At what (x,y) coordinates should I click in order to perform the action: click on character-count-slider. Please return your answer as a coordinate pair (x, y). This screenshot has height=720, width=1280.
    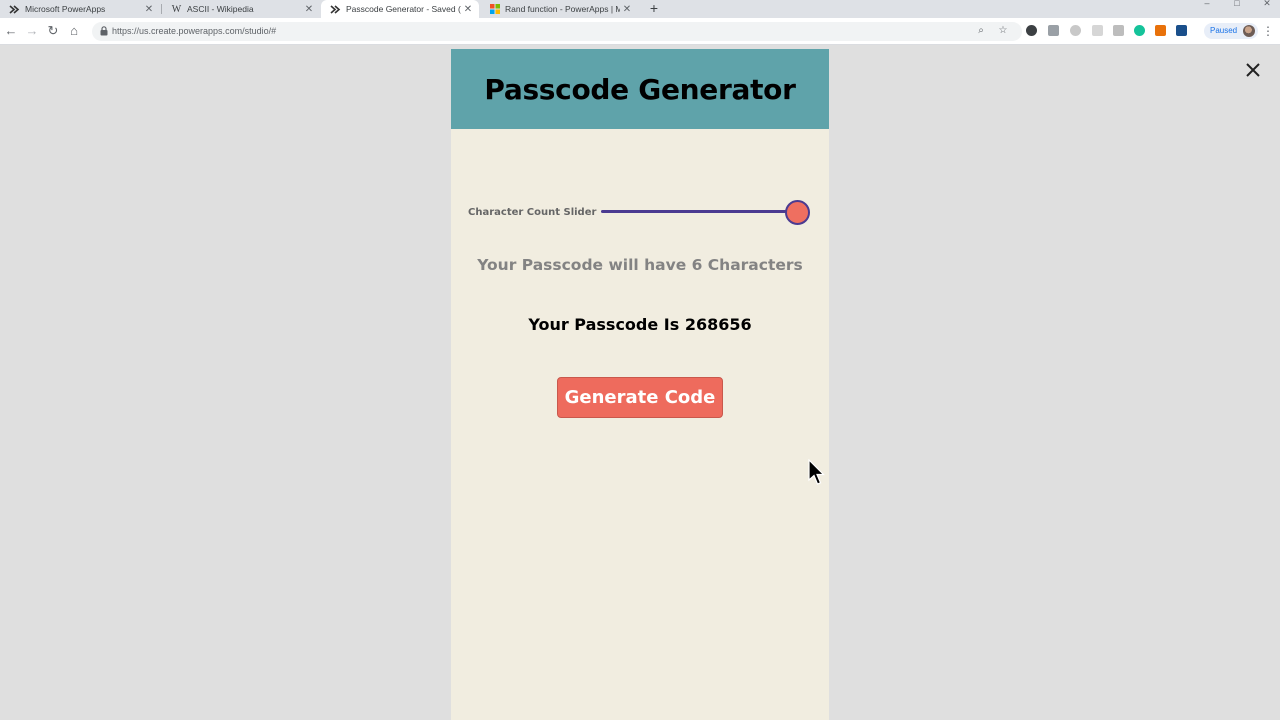
    Looking at the image, I should click on (699, 211).